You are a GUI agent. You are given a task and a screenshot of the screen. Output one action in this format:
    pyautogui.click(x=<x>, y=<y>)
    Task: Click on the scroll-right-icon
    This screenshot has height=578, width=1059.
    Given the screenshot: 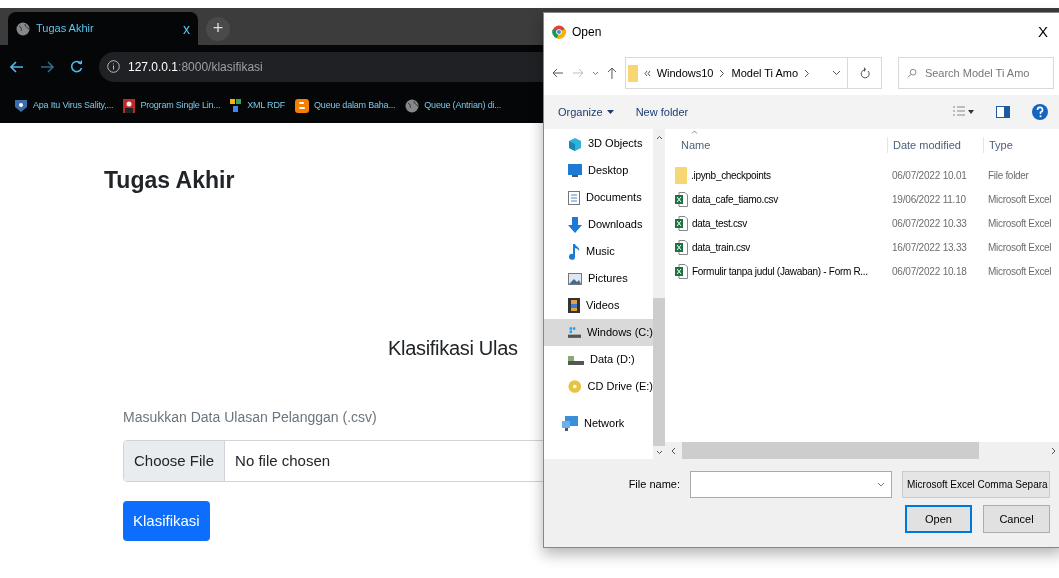 What is the action you would take?
    pyautogui.click(x=1053, y=450)
    